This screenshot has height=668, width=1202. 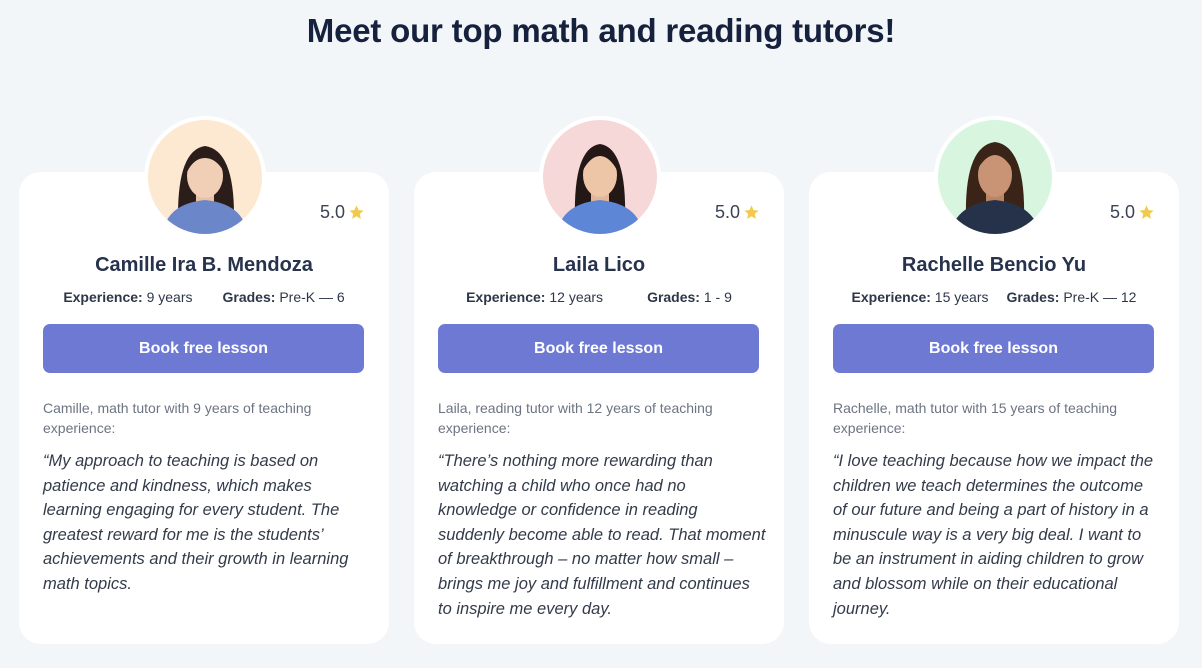 What do you see at coordinates (204, 265) in the screenshot?
I see `tutor-name: Camille Ira B. Mendoza` at bounding box center [204, 265].